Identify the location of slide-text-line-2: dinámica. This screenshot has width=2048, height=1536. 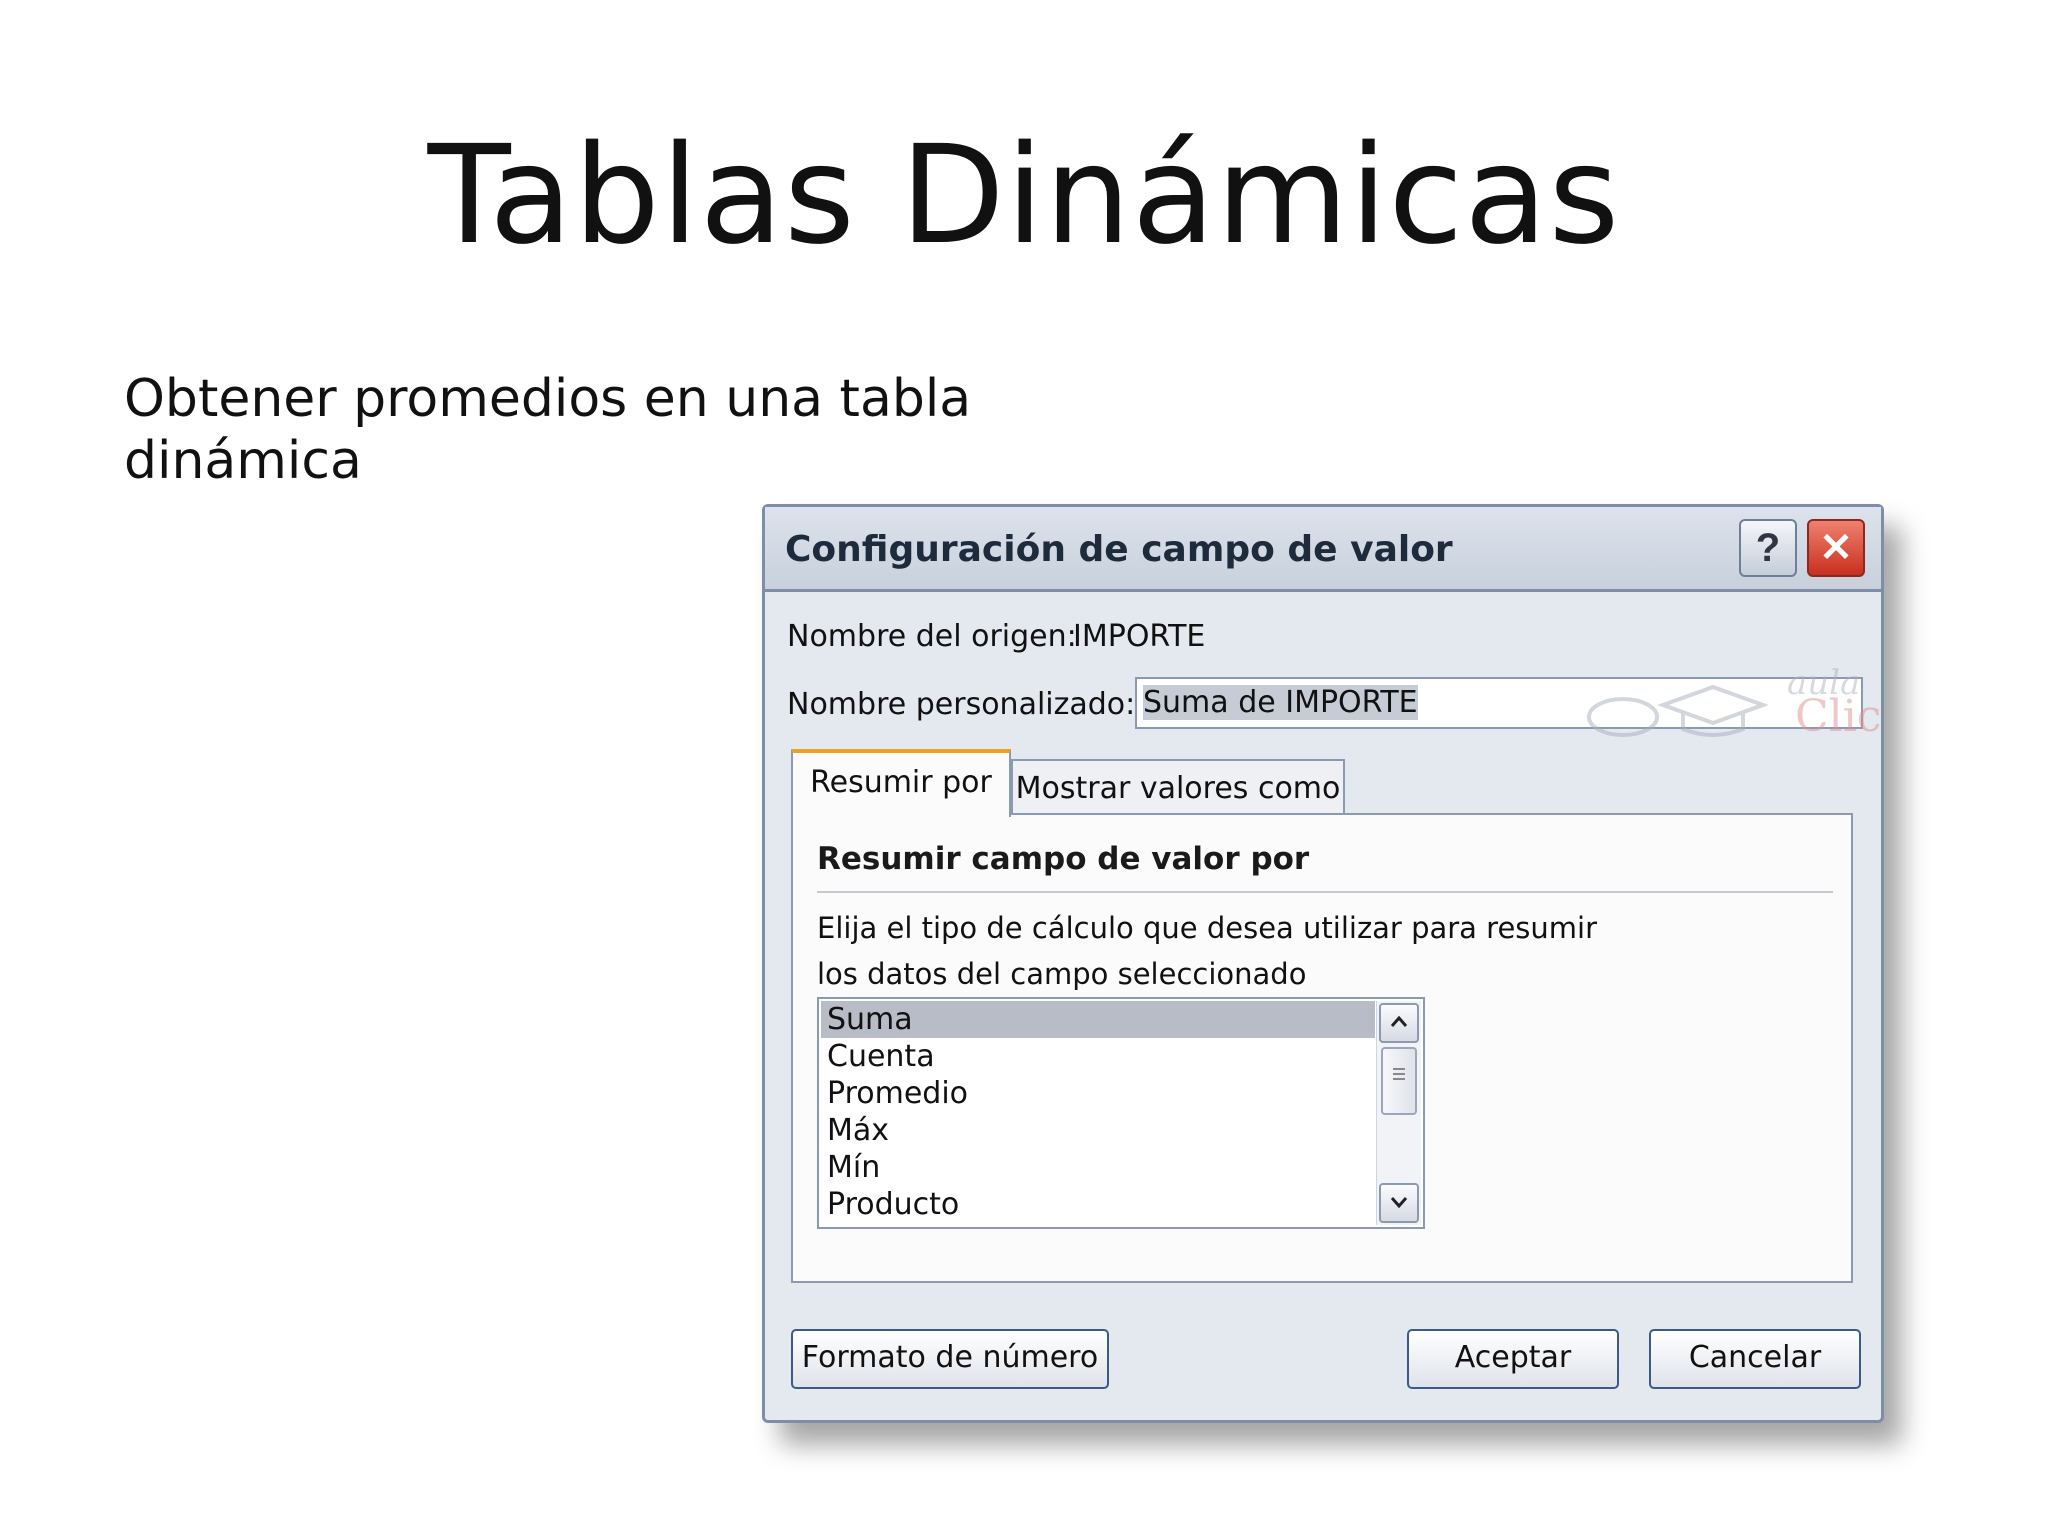
(243, 461).